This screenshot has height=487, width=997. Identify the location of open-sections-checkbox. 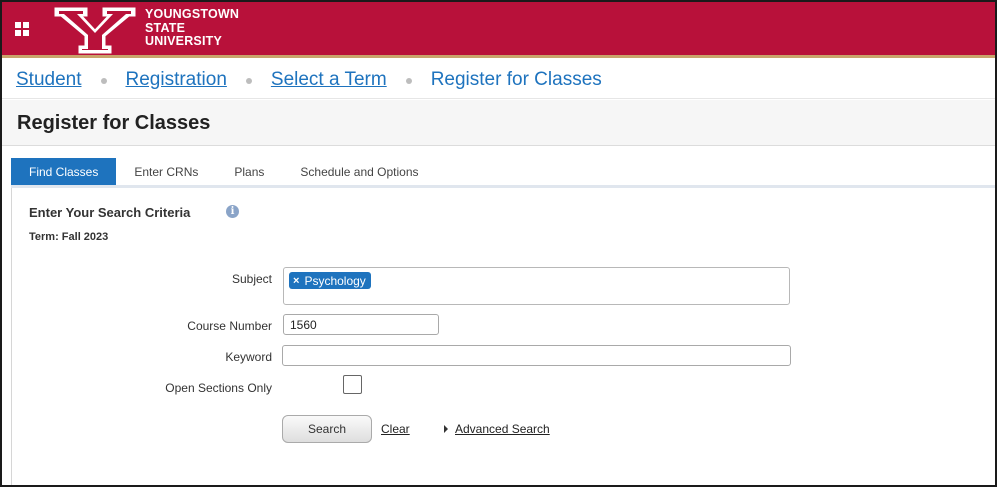
(352, 384).